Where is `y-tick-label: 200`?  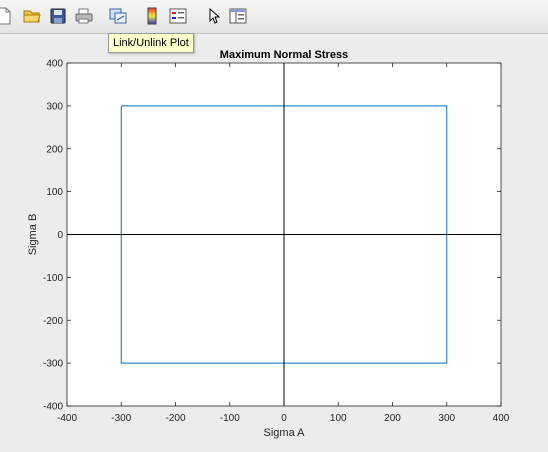 y-tick-label: 200 is located at coordinates (54, 149).